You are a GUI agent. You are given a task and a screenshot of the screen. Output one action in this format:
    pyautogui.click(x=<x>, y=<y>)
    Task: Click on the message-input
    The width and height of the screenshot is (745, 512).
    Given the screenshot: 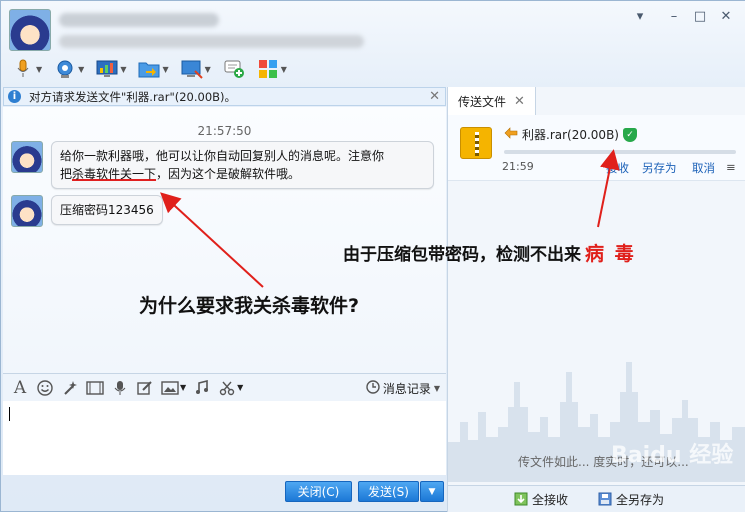 What is the action you would take?
    pyautogui.click(x=224, y=438)
    